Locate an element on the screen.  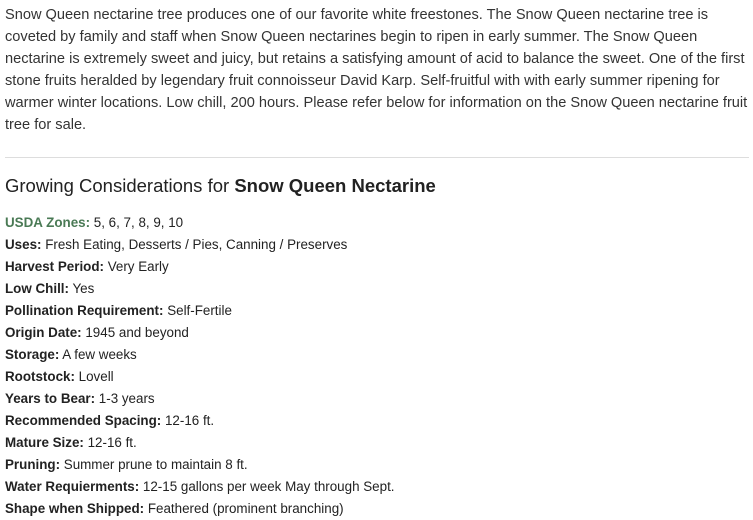
spec-label: Mature Size: is located at coordinates (44, 442).